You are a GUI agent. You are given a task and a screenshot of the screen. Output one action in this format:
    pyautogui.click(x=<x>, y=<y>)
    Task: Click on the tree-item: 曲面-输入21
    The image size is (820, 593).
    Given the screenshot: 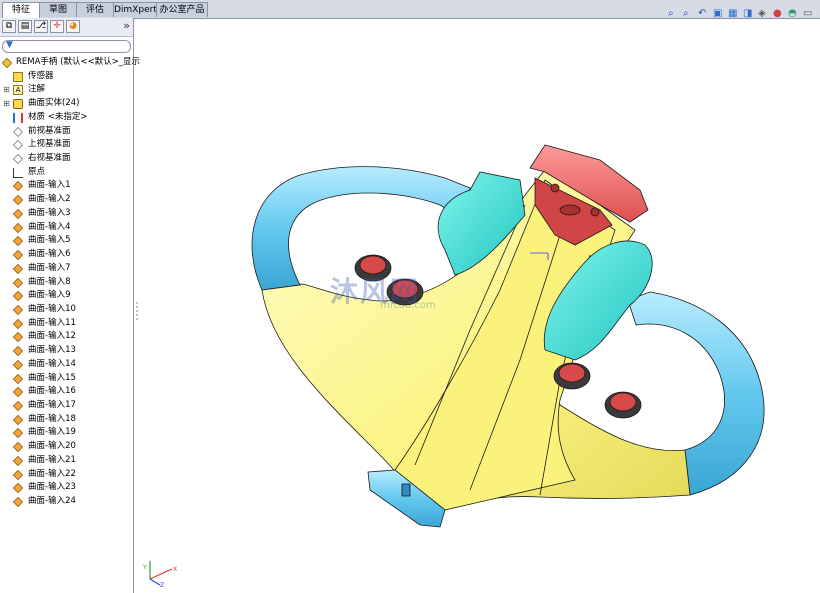 What is the action you would take?
    pyautogui.click(x=66, y=461)
    